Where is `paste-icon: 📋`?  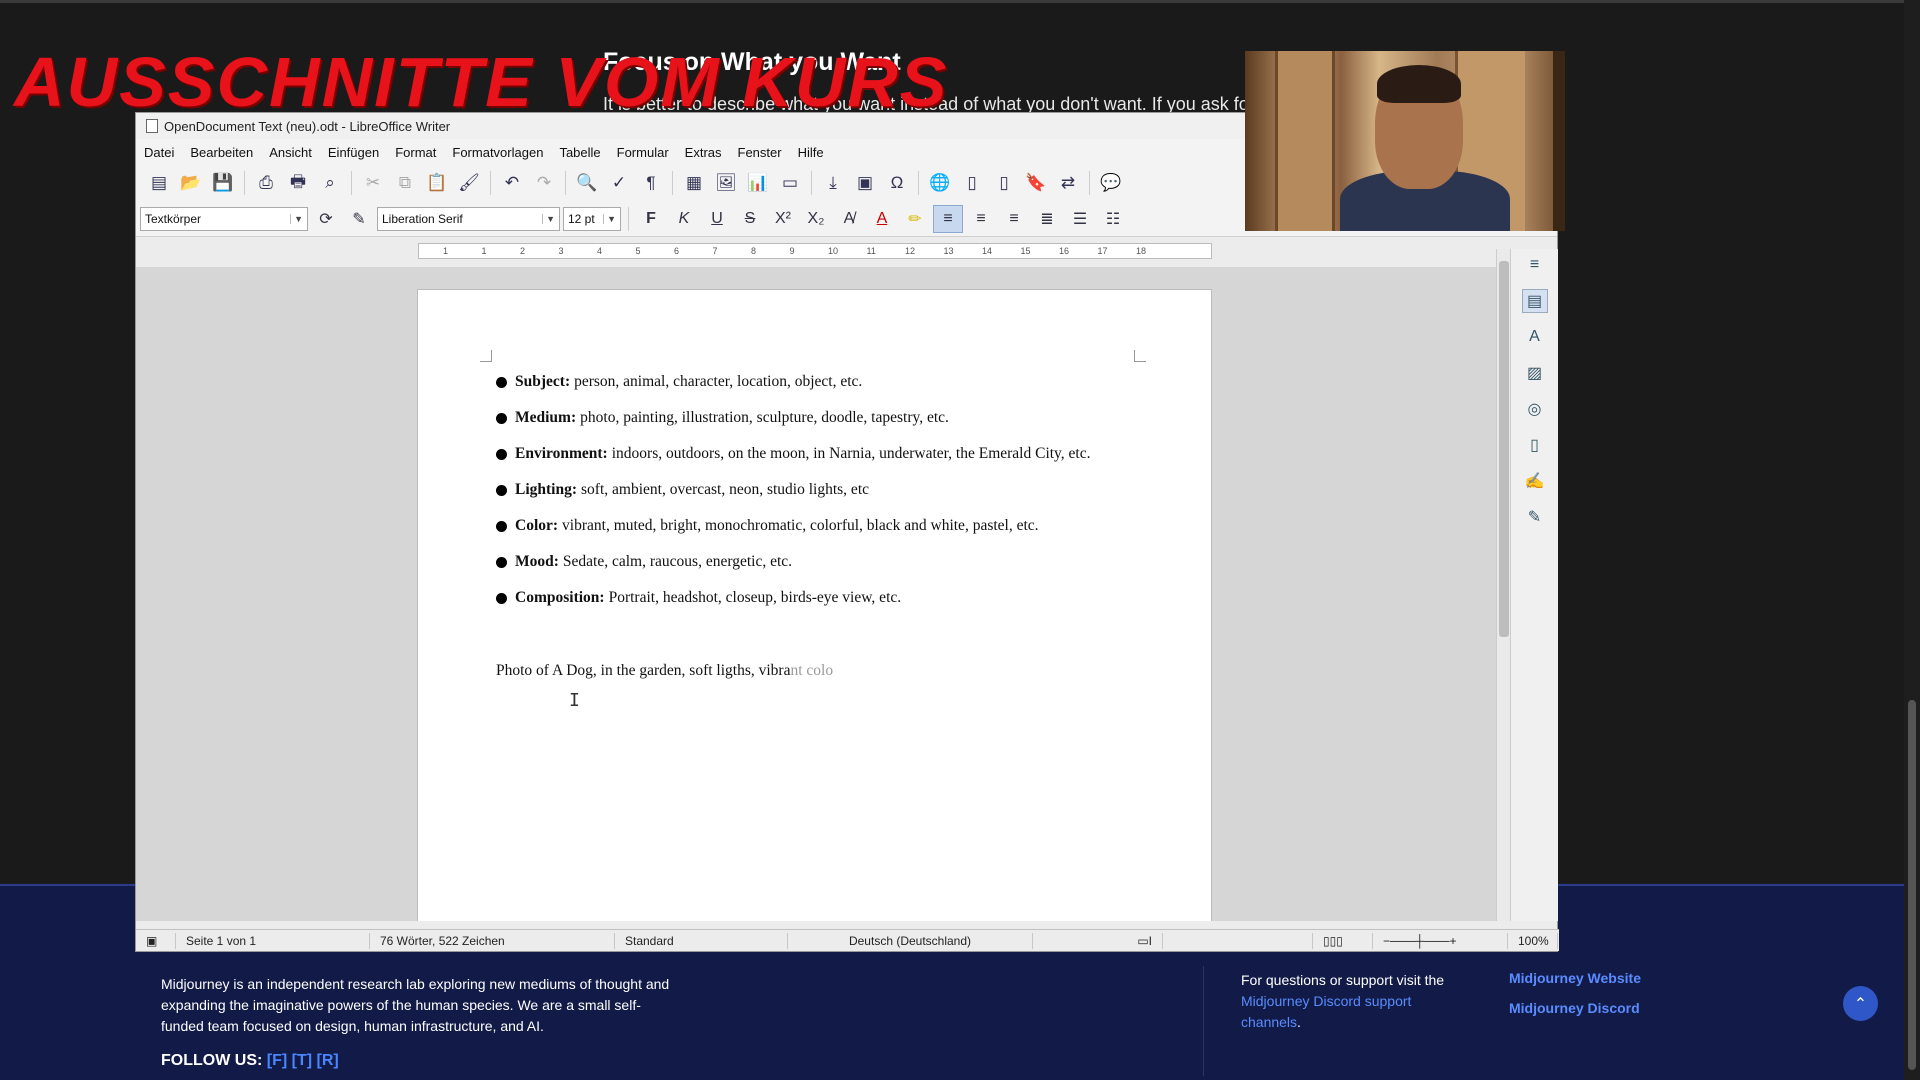
paste-icon: 📋 is located at coordinates (437, 183).